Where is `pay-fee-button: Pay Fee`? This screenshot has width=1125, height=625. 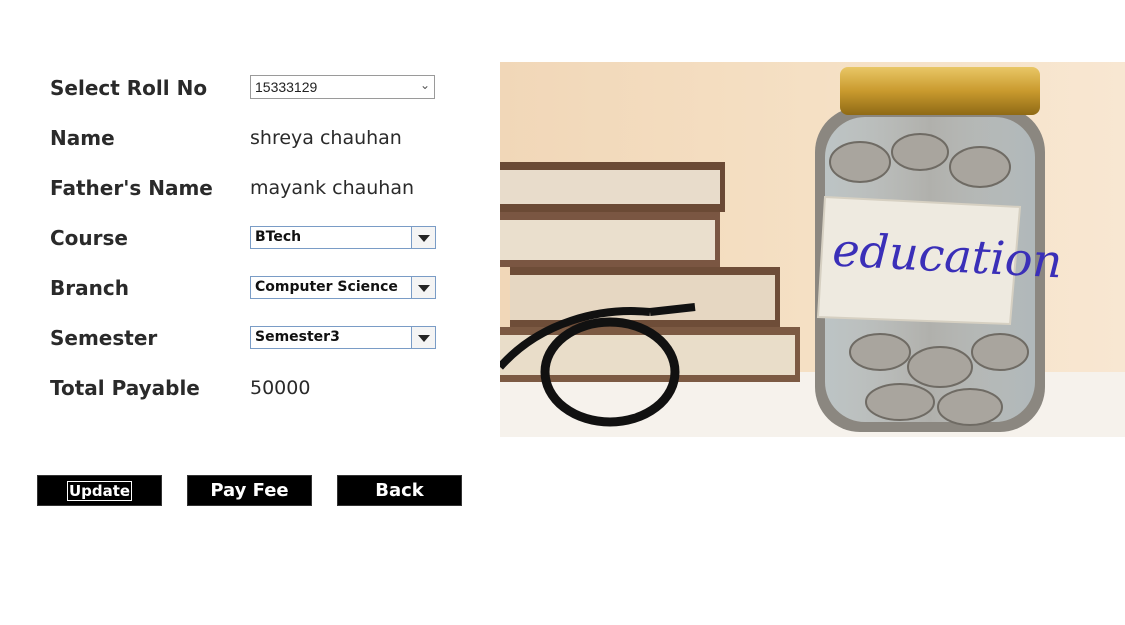
pay-fee-button: Pay Fee is located at coordinates (249, 490).